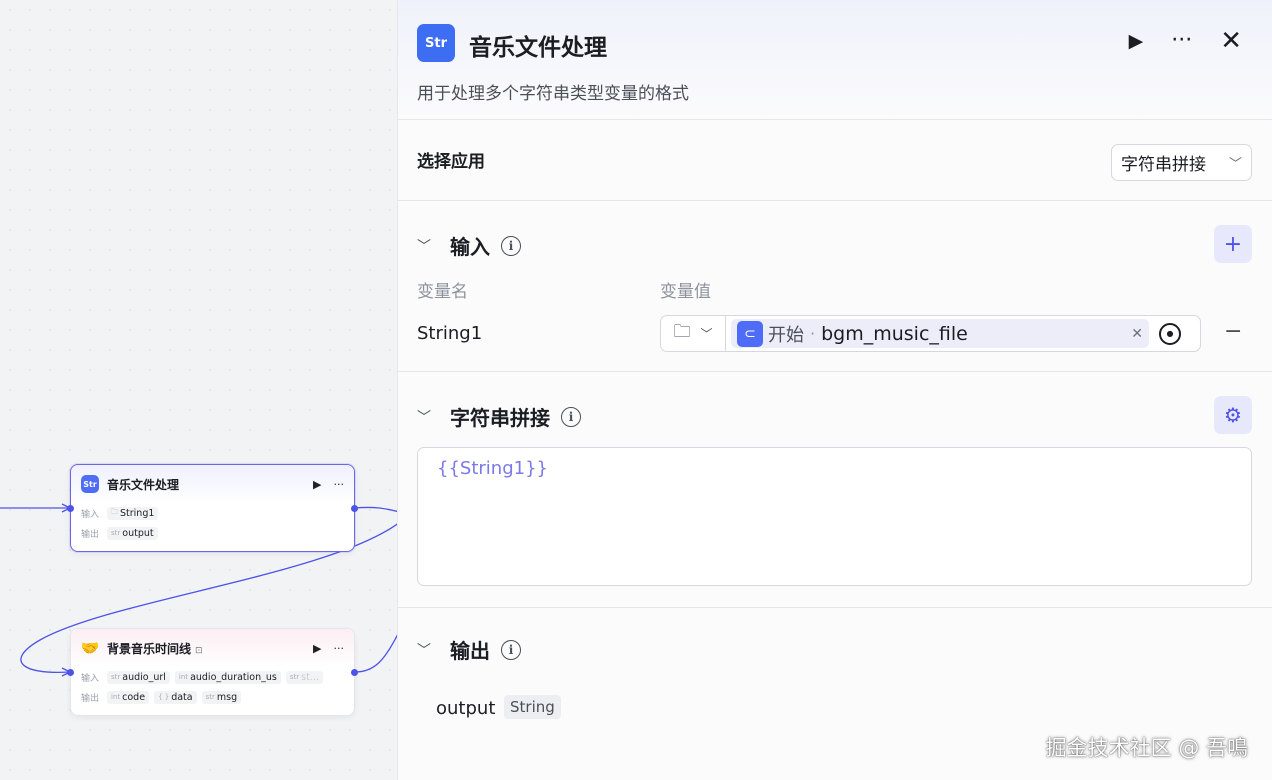  I want to click on column-header-name: 变量名, so click(442, 292).